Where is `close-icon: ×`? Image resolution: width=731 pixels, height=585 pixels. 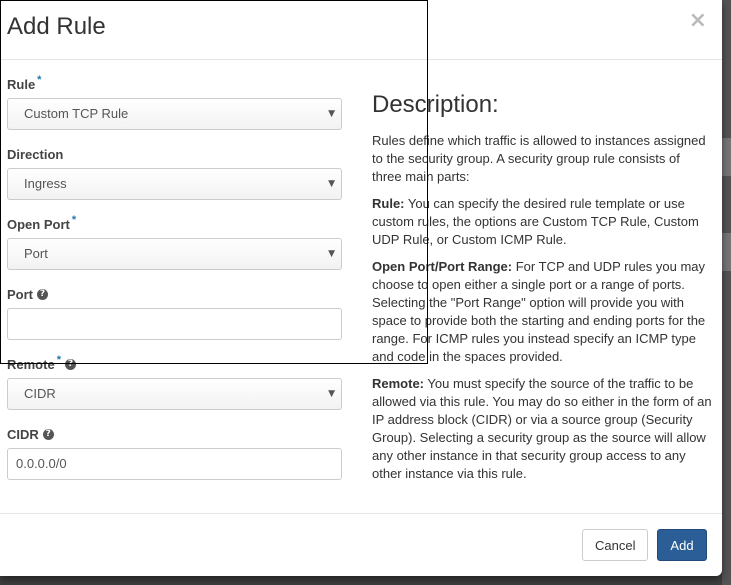 close-icon: × is located at coordinates (698, 21).